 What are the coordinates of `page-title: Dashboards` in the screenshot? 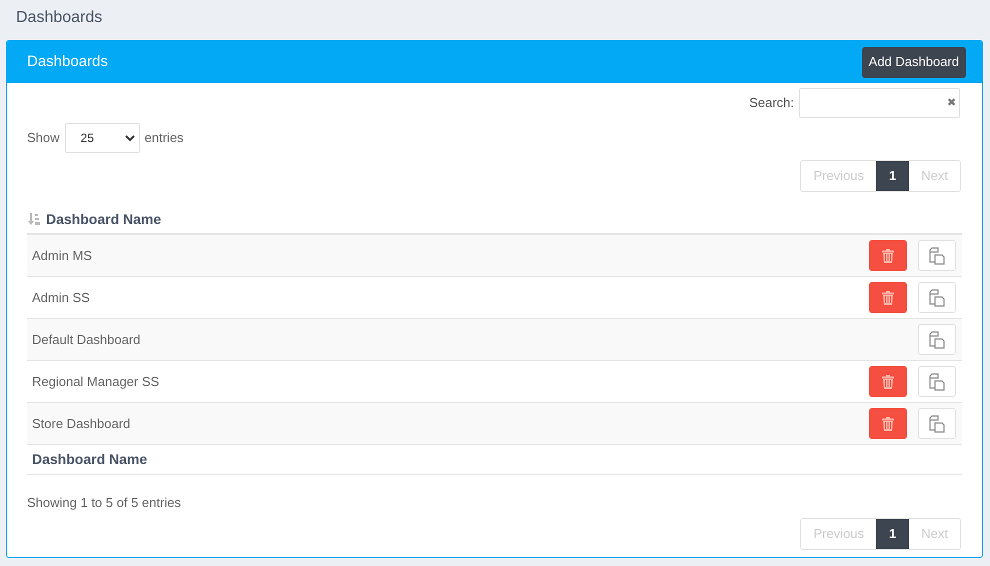 It's located at (59, 17).